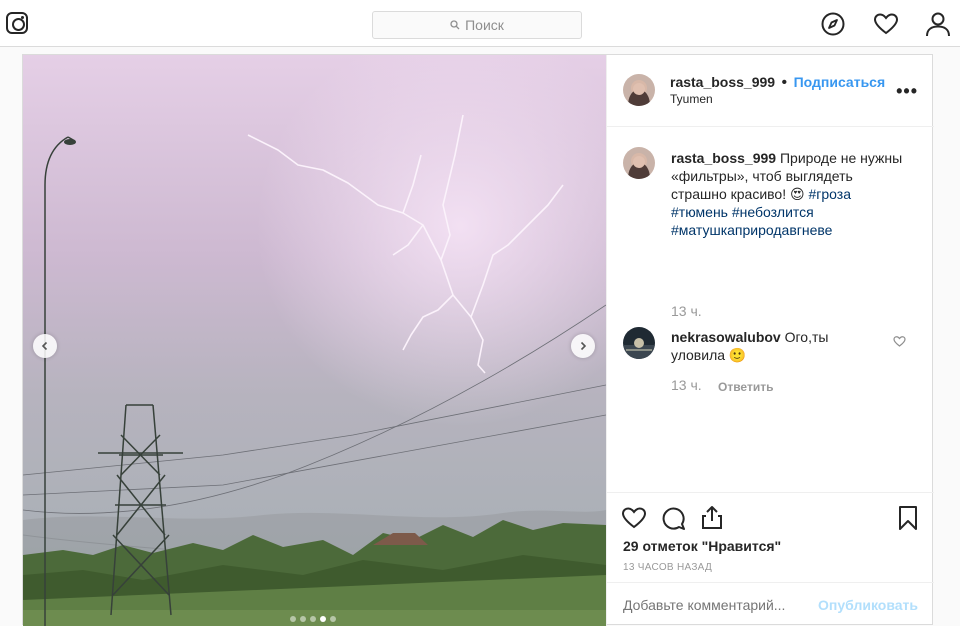 The image size is (960, 626). Describe the element at coordinates (686, 311) in the screenshot. I see `caption-timestamp: 13 ч.` at that location.